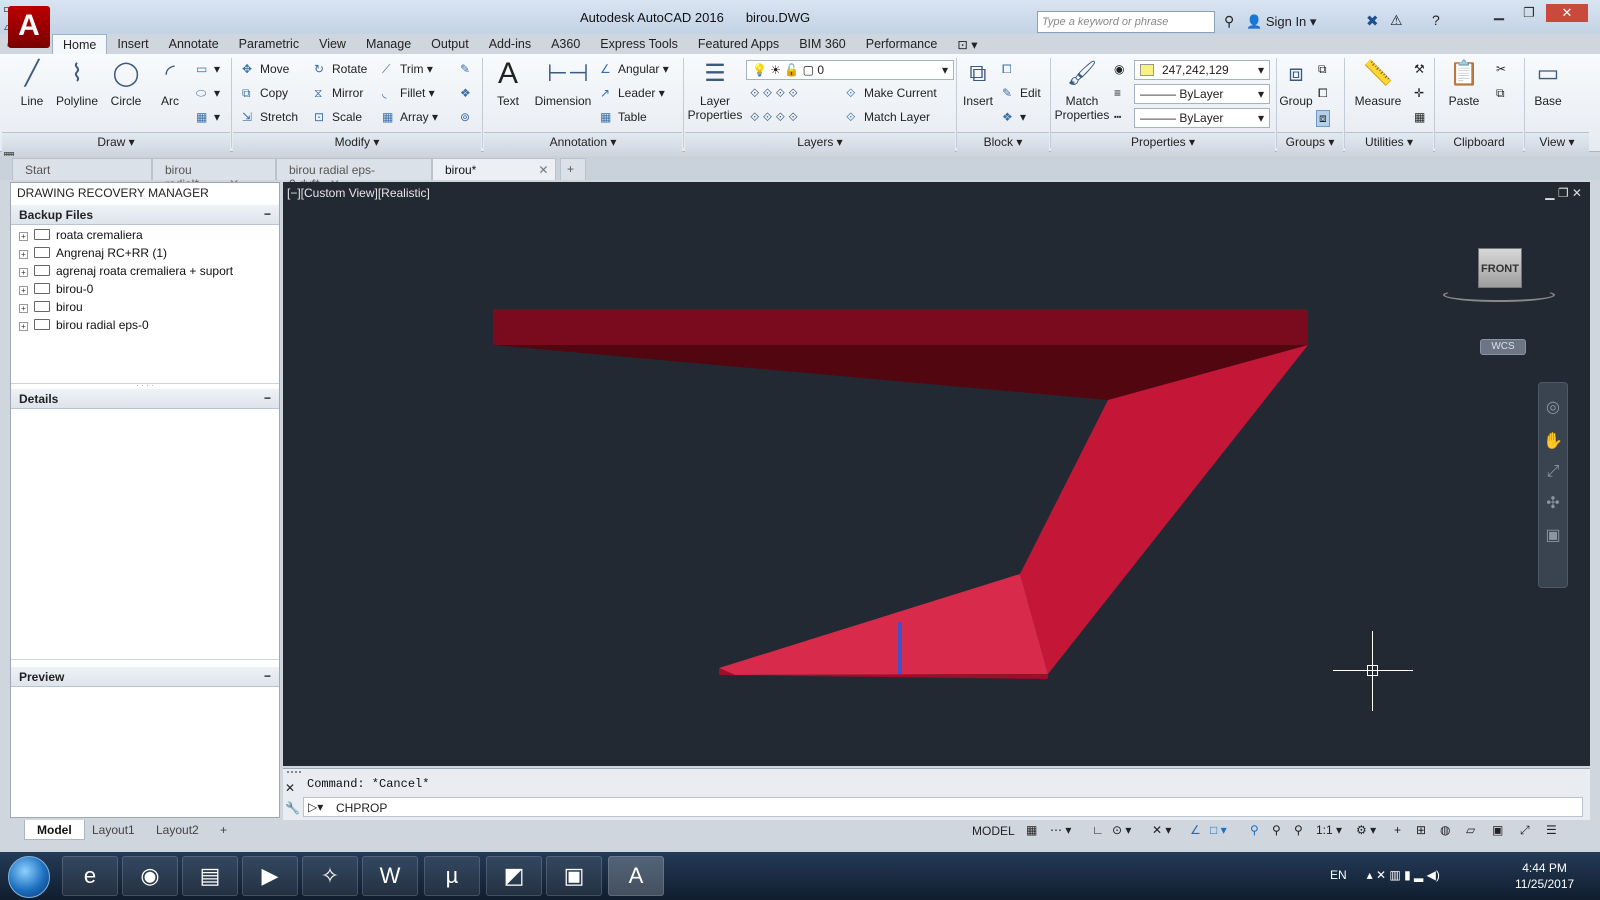 The width and height of the screenshot is (1600, 900). Describe the element at coordinates (639, 44) in the screenshot. I see `tab-express-tools: Express Tools` at that location.